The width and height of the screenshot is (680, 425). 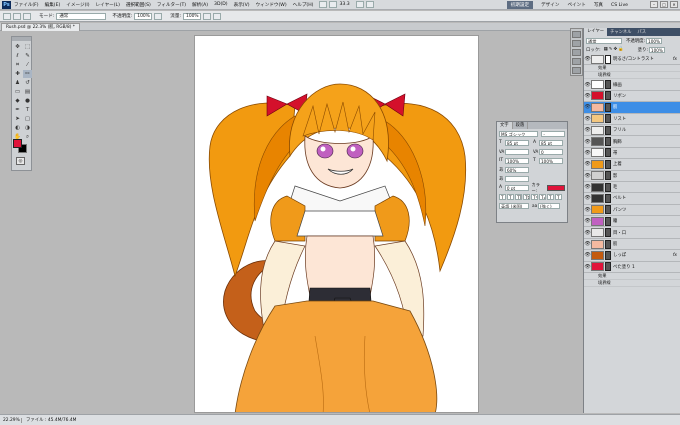 What do you see at coordinates (656, 49) in the screenshot?
I see `fill-input: 100%` at bounding box center [656, 49].